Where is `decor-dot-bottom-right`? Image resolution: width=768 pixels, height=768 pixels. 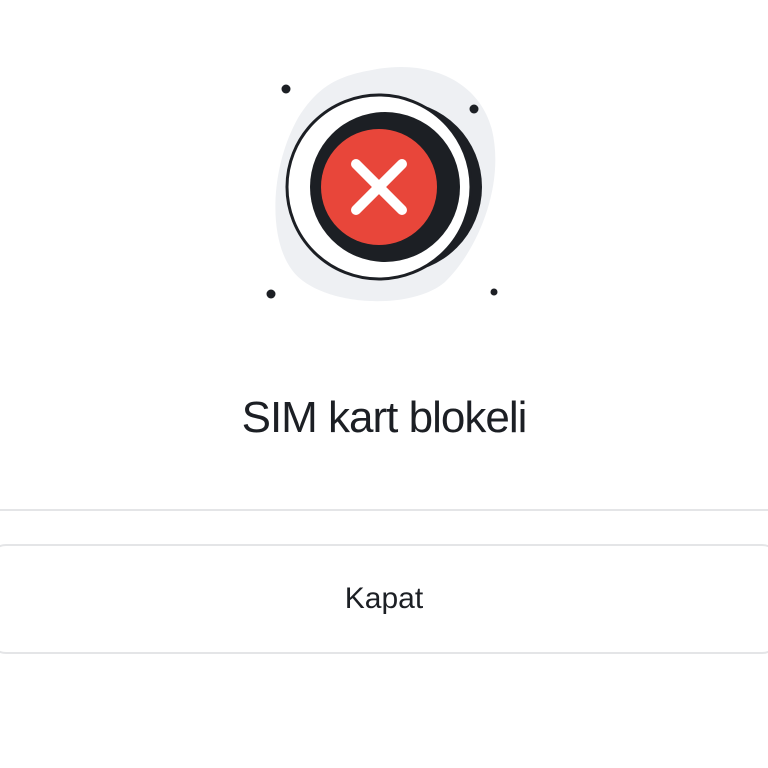
decor-dot-bottom-right is located at coordinates (494, 292).